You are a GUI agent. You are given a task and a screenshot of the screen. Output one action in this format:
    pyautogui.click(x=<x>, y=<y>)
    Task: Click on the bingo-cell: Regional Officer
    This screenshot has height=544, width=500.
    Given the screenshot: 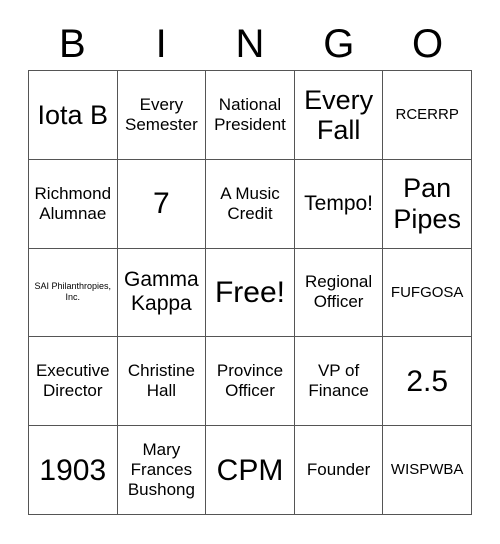 What is the action you would take?
    pyautogui.click(x=339, y=293)
    